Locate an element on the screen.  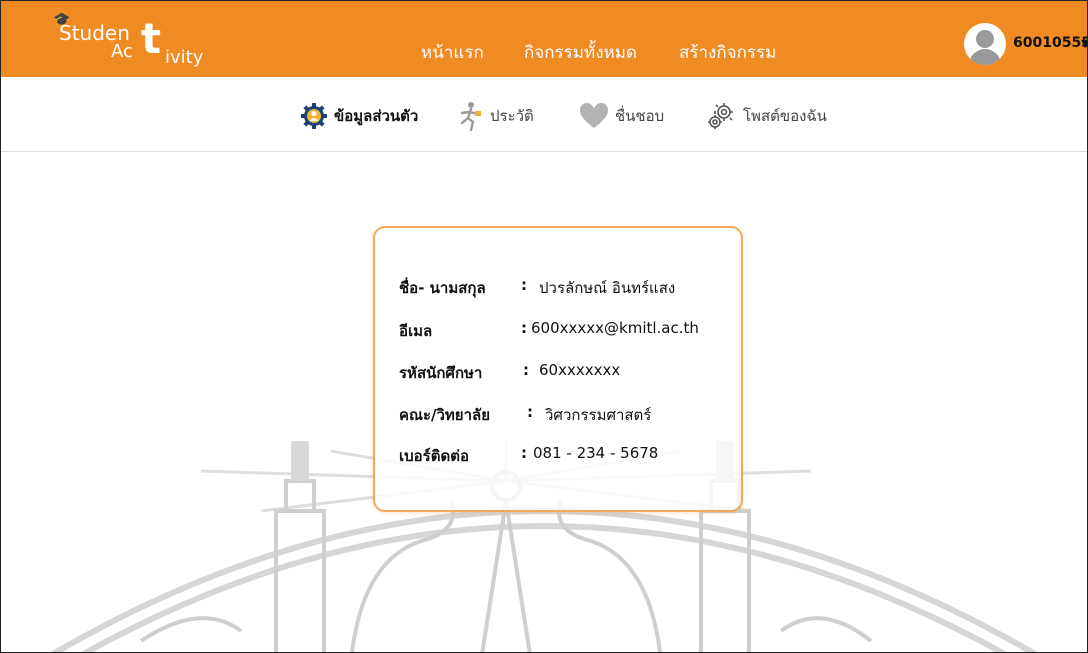
logo-text-t: t is located at coordinates (151, 38).